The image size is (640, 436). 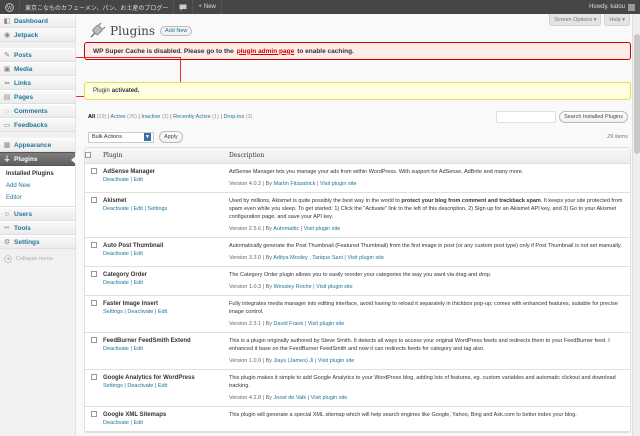 I want to click on collapse-menu-button: ◂ Collapse menu, so click(x=37, y=259).